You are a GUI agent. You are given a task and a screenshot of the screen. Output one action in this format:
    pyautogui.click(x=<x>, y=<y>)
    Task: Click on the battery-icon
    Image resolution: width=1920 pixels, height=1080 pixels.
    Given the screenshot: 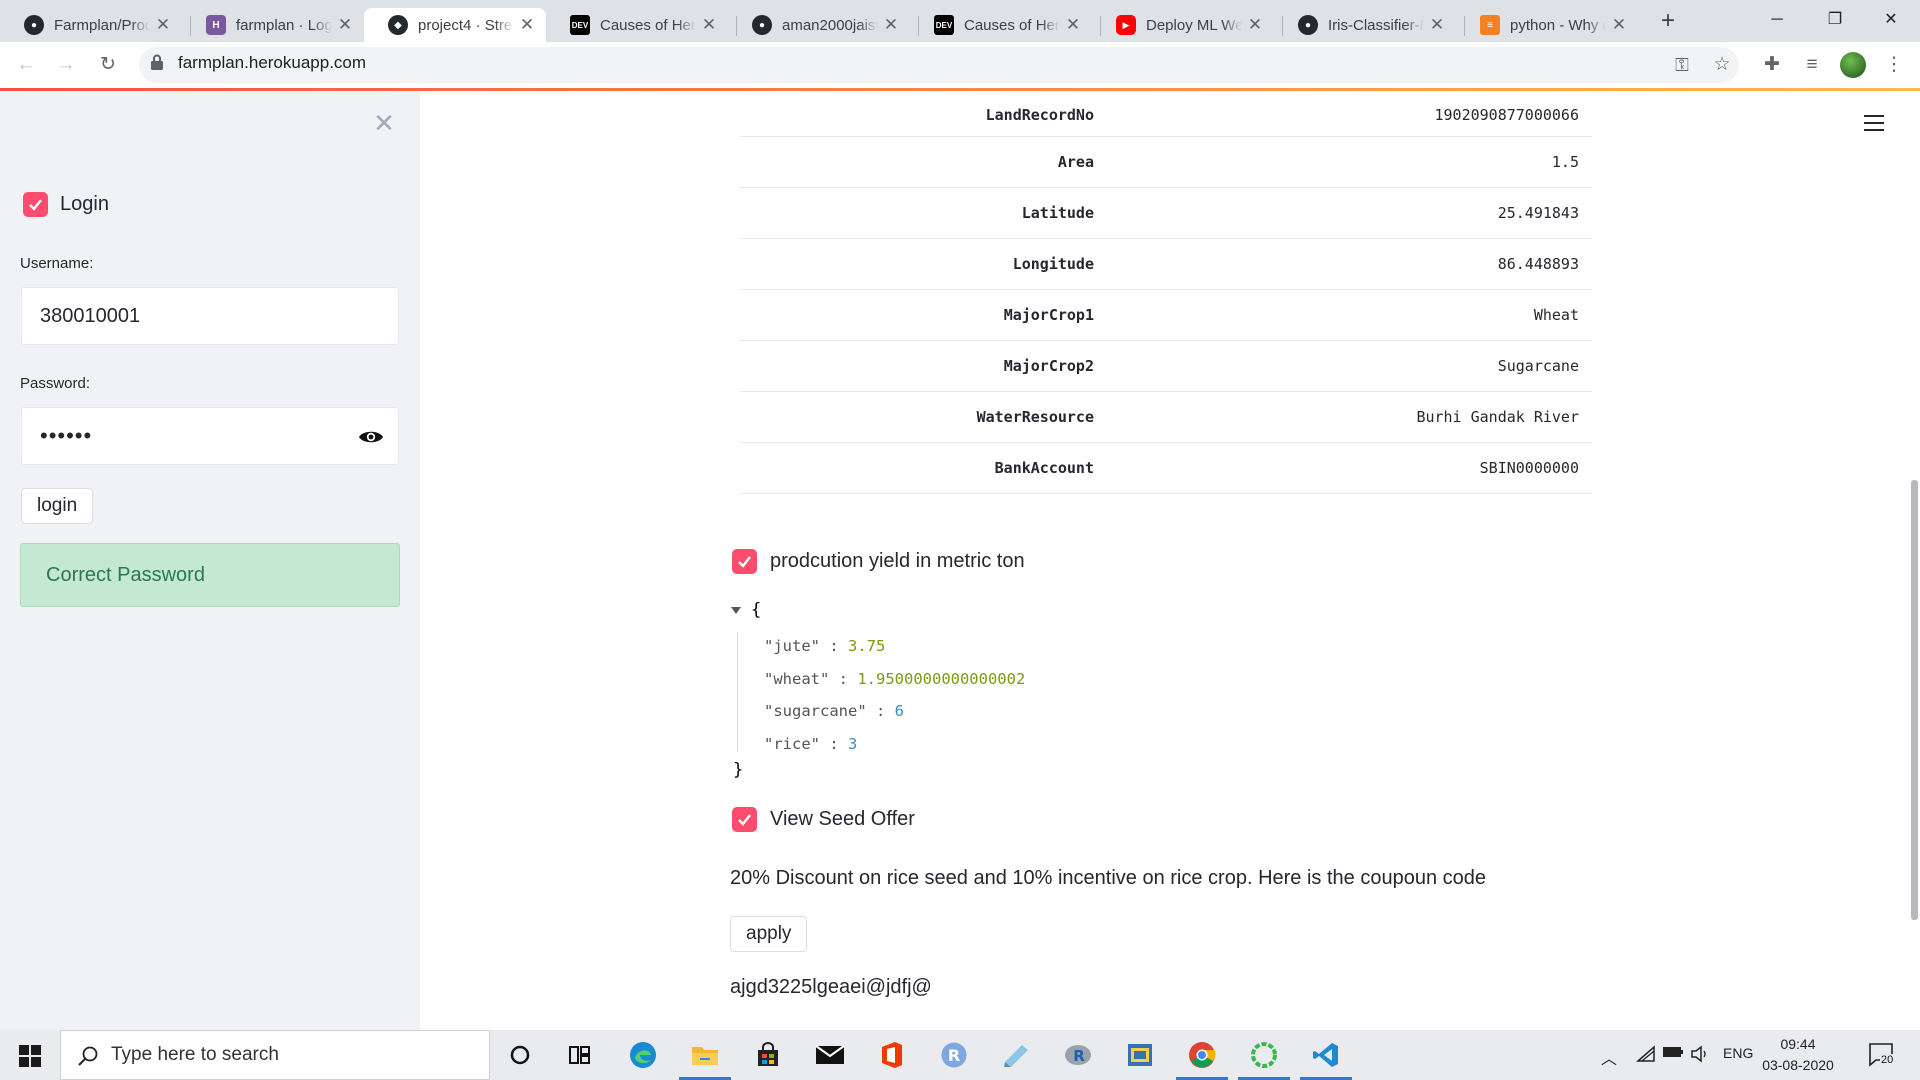 What is the action you would take?
    pyautogui.click(x=1673, y=1054)
    